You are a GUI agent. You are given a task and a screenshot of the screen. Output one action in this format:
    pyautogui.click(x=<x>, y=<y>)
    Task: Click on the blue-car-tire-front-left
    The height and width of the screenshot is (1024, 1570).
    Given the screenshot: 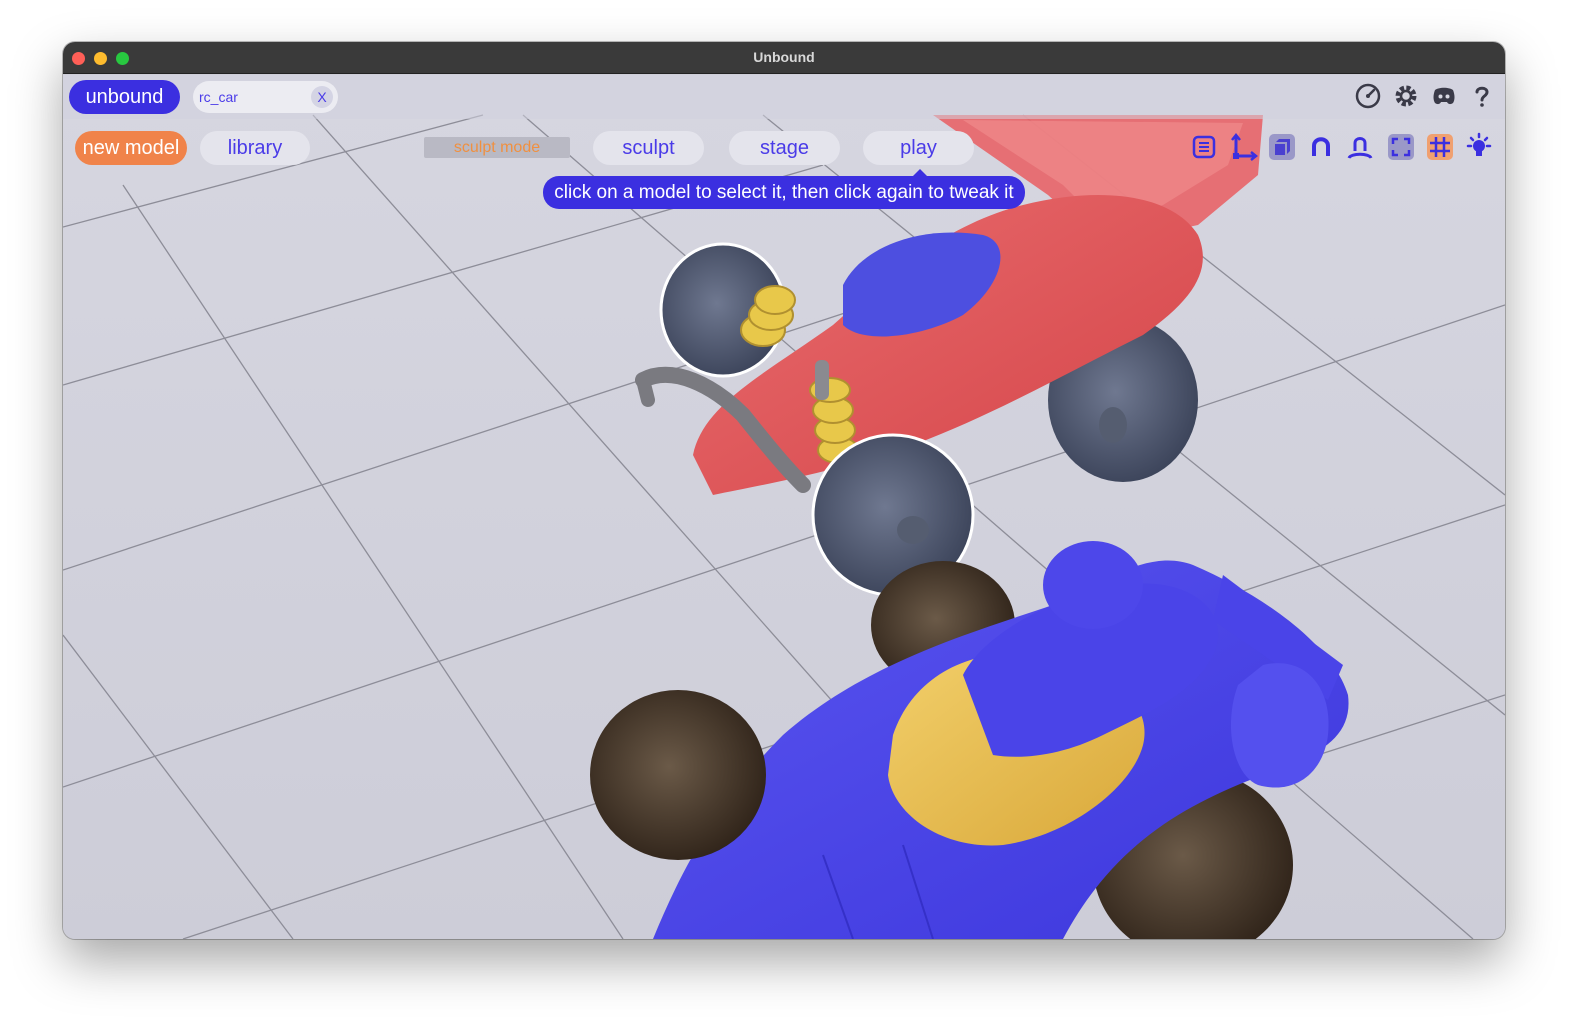 What is the action you would take?
    pyautogui.click(x=678, y=775)
    